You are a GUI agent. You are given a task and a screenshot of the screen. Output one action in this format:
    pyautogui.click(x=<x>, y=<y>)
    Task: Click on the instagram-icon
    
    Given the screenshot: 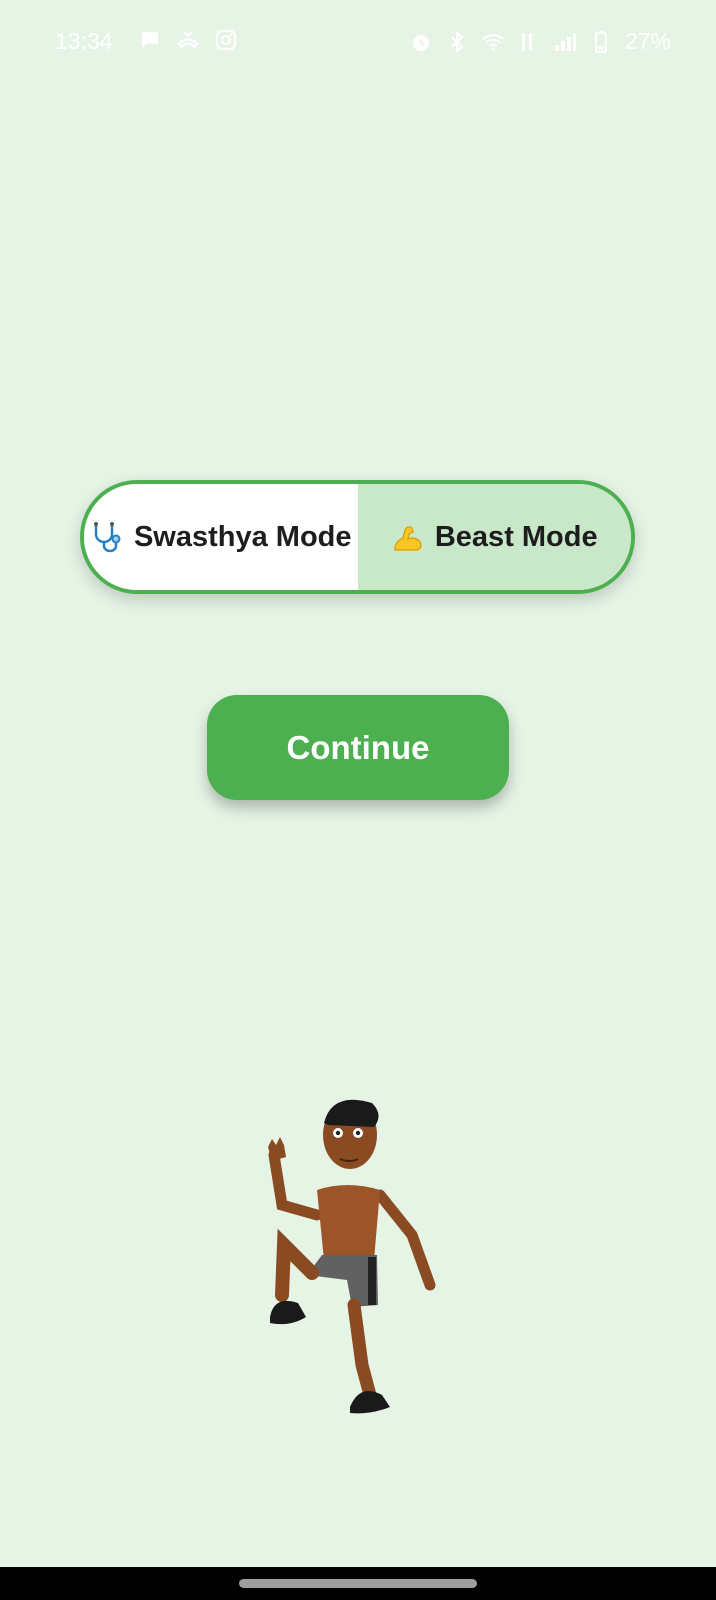 What is the action you would take?
    pyautogui.click(x=226, y=40)
    